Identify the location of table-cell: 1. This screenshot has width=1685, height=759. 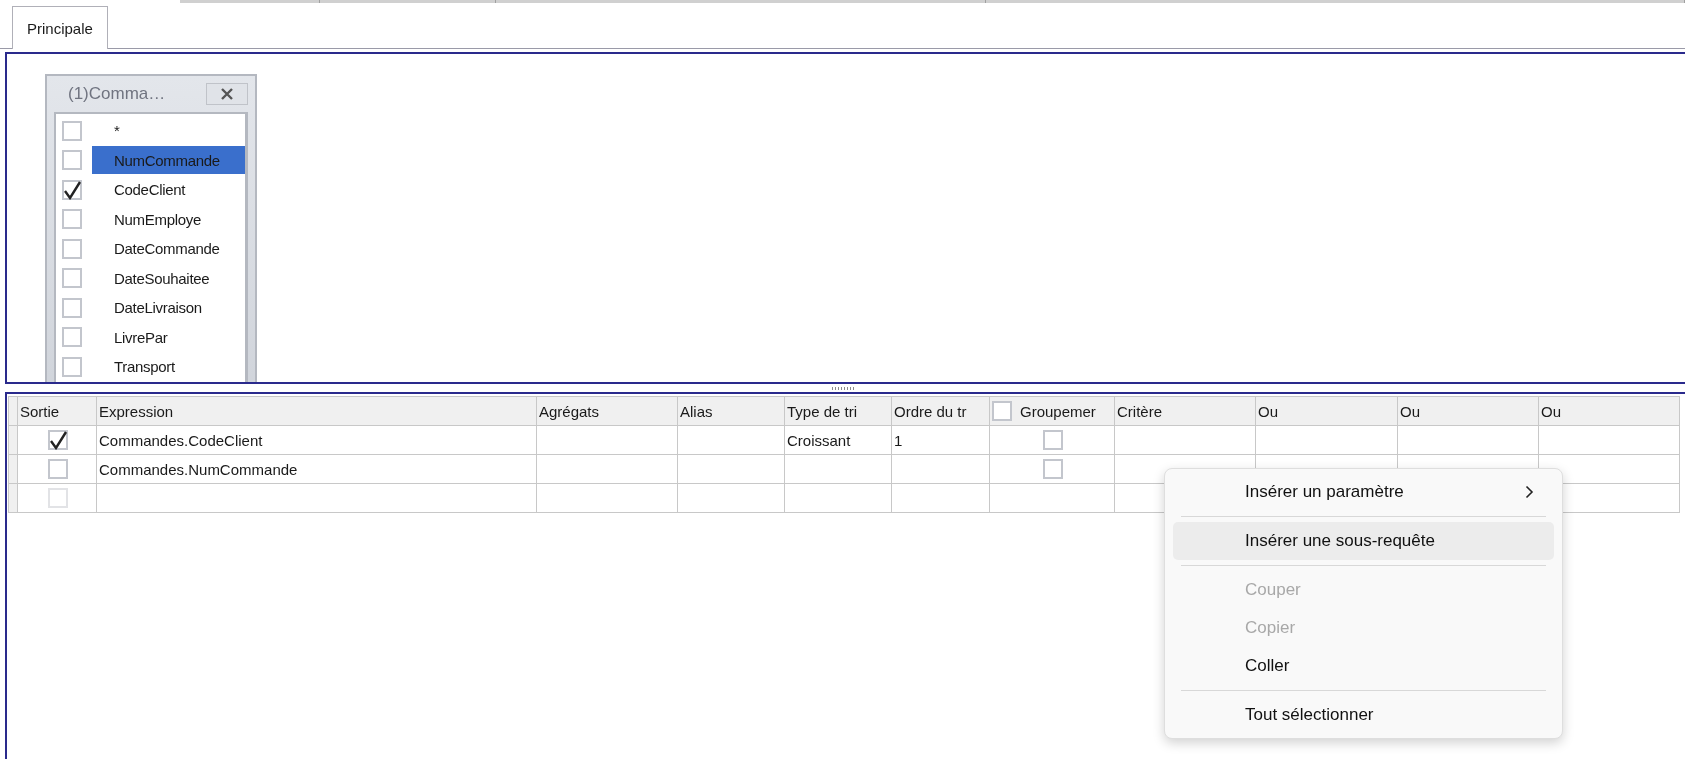
(940, 440).